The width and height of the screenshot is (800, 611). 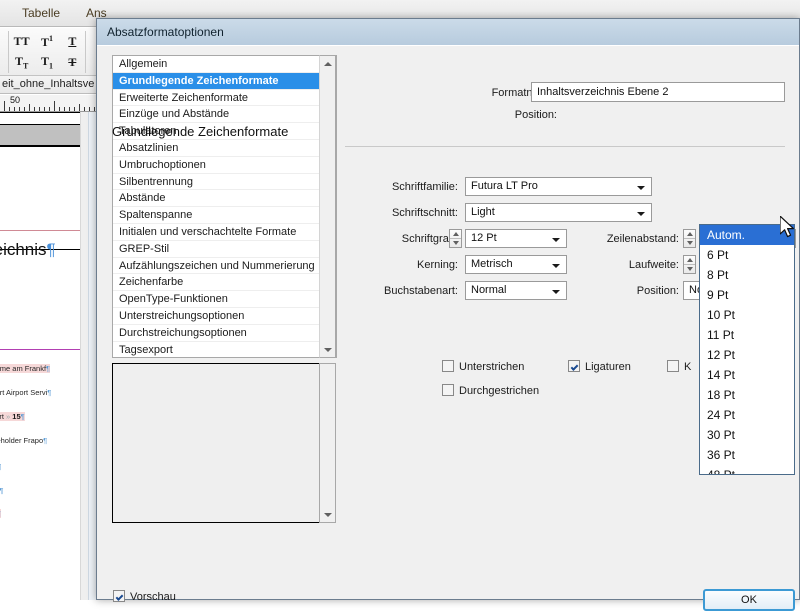 I want to click on font-size-stepper, so click(x=455, y=238).